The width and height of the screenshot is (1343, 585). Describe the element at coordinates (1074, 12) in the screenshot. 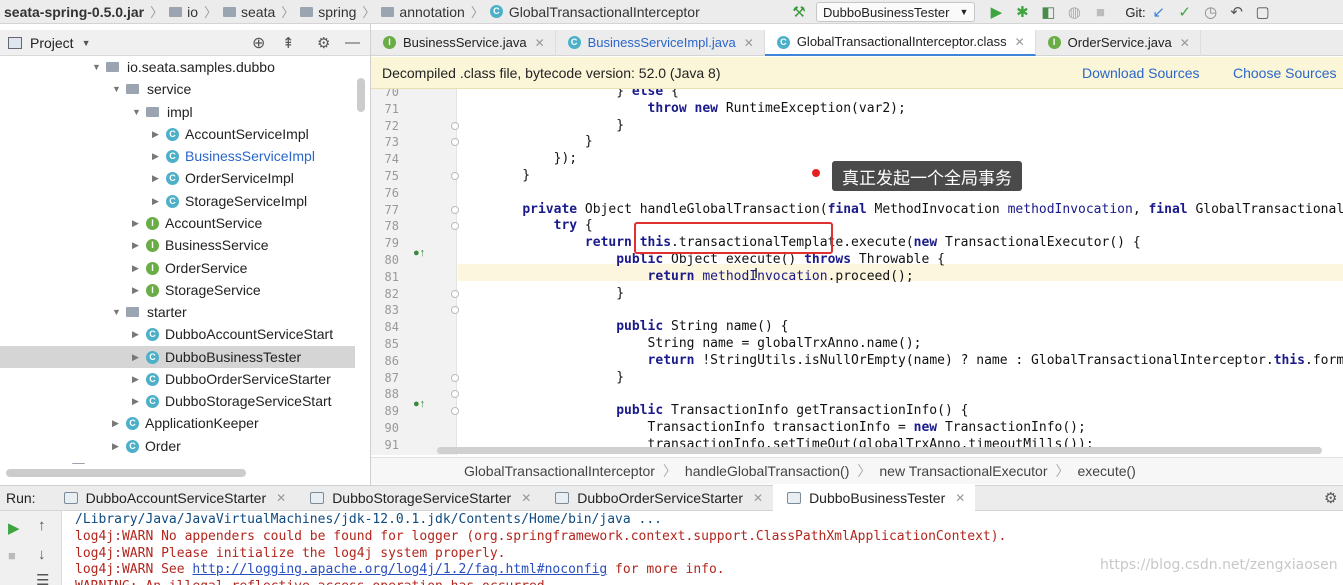

I see `profile-icon: ◍` at that location.